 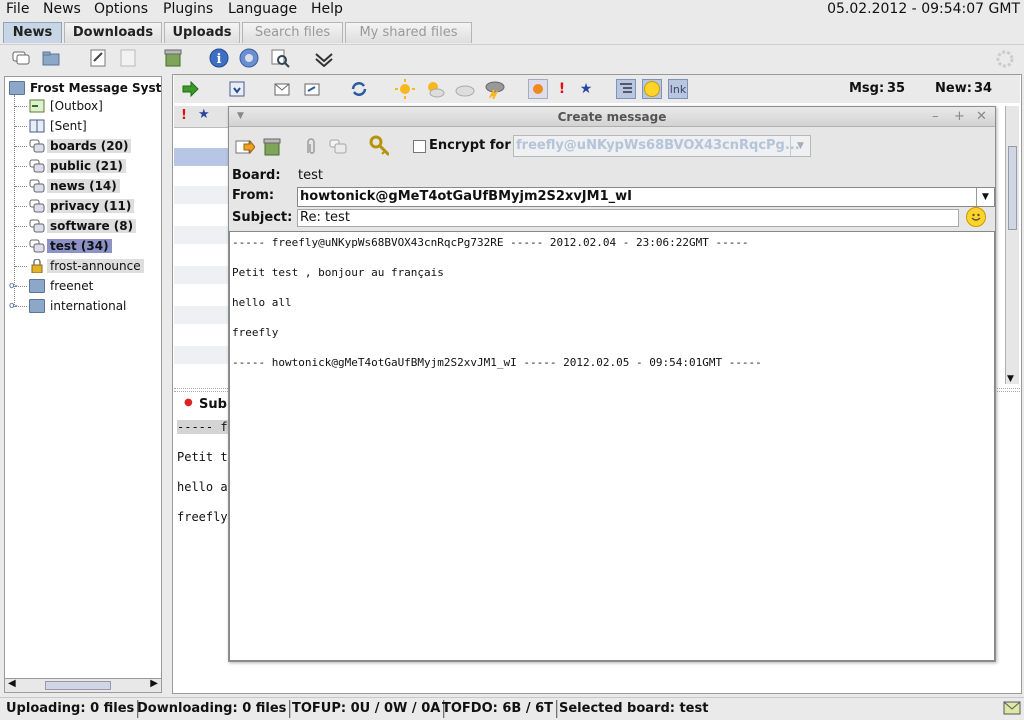 I want to click on folder-icon, so click(x=37, y=286).